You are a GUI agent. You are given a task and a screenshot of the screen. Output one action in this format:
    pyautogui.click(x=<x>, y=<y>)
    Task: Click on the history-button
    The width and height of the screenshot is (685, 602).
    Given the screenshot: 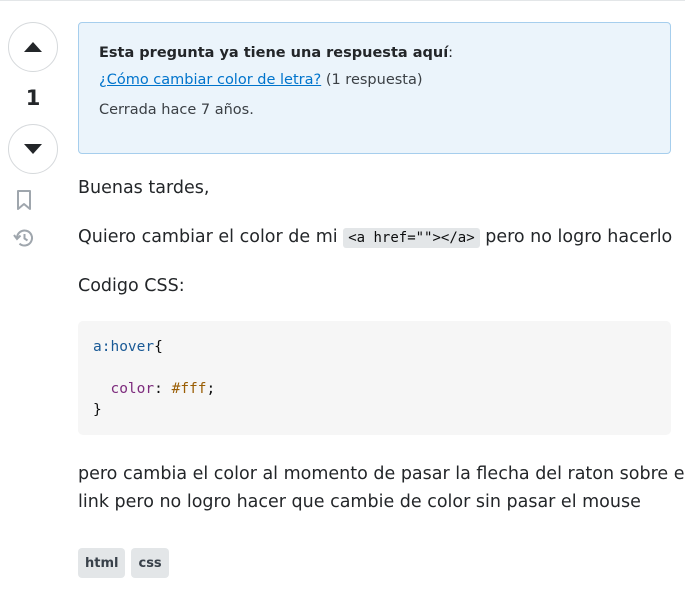 What is the action you would take?
    pyautogui.click(x=24, y=238)
    